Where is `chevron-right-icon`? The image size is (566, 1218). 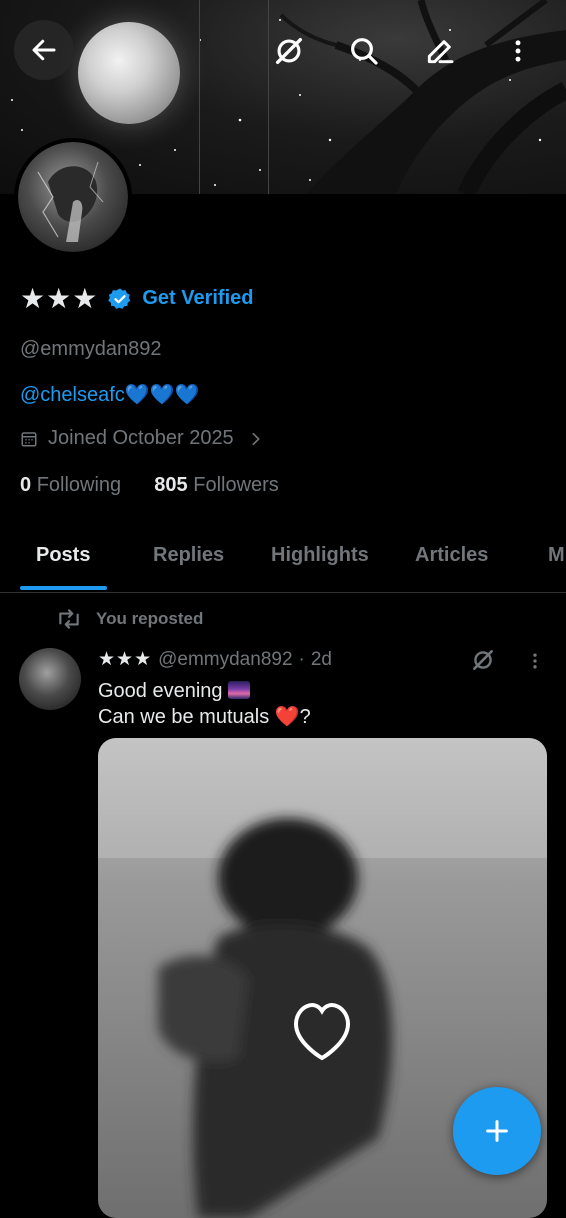
chevron-right-icon is located at coordinates (256, 438).